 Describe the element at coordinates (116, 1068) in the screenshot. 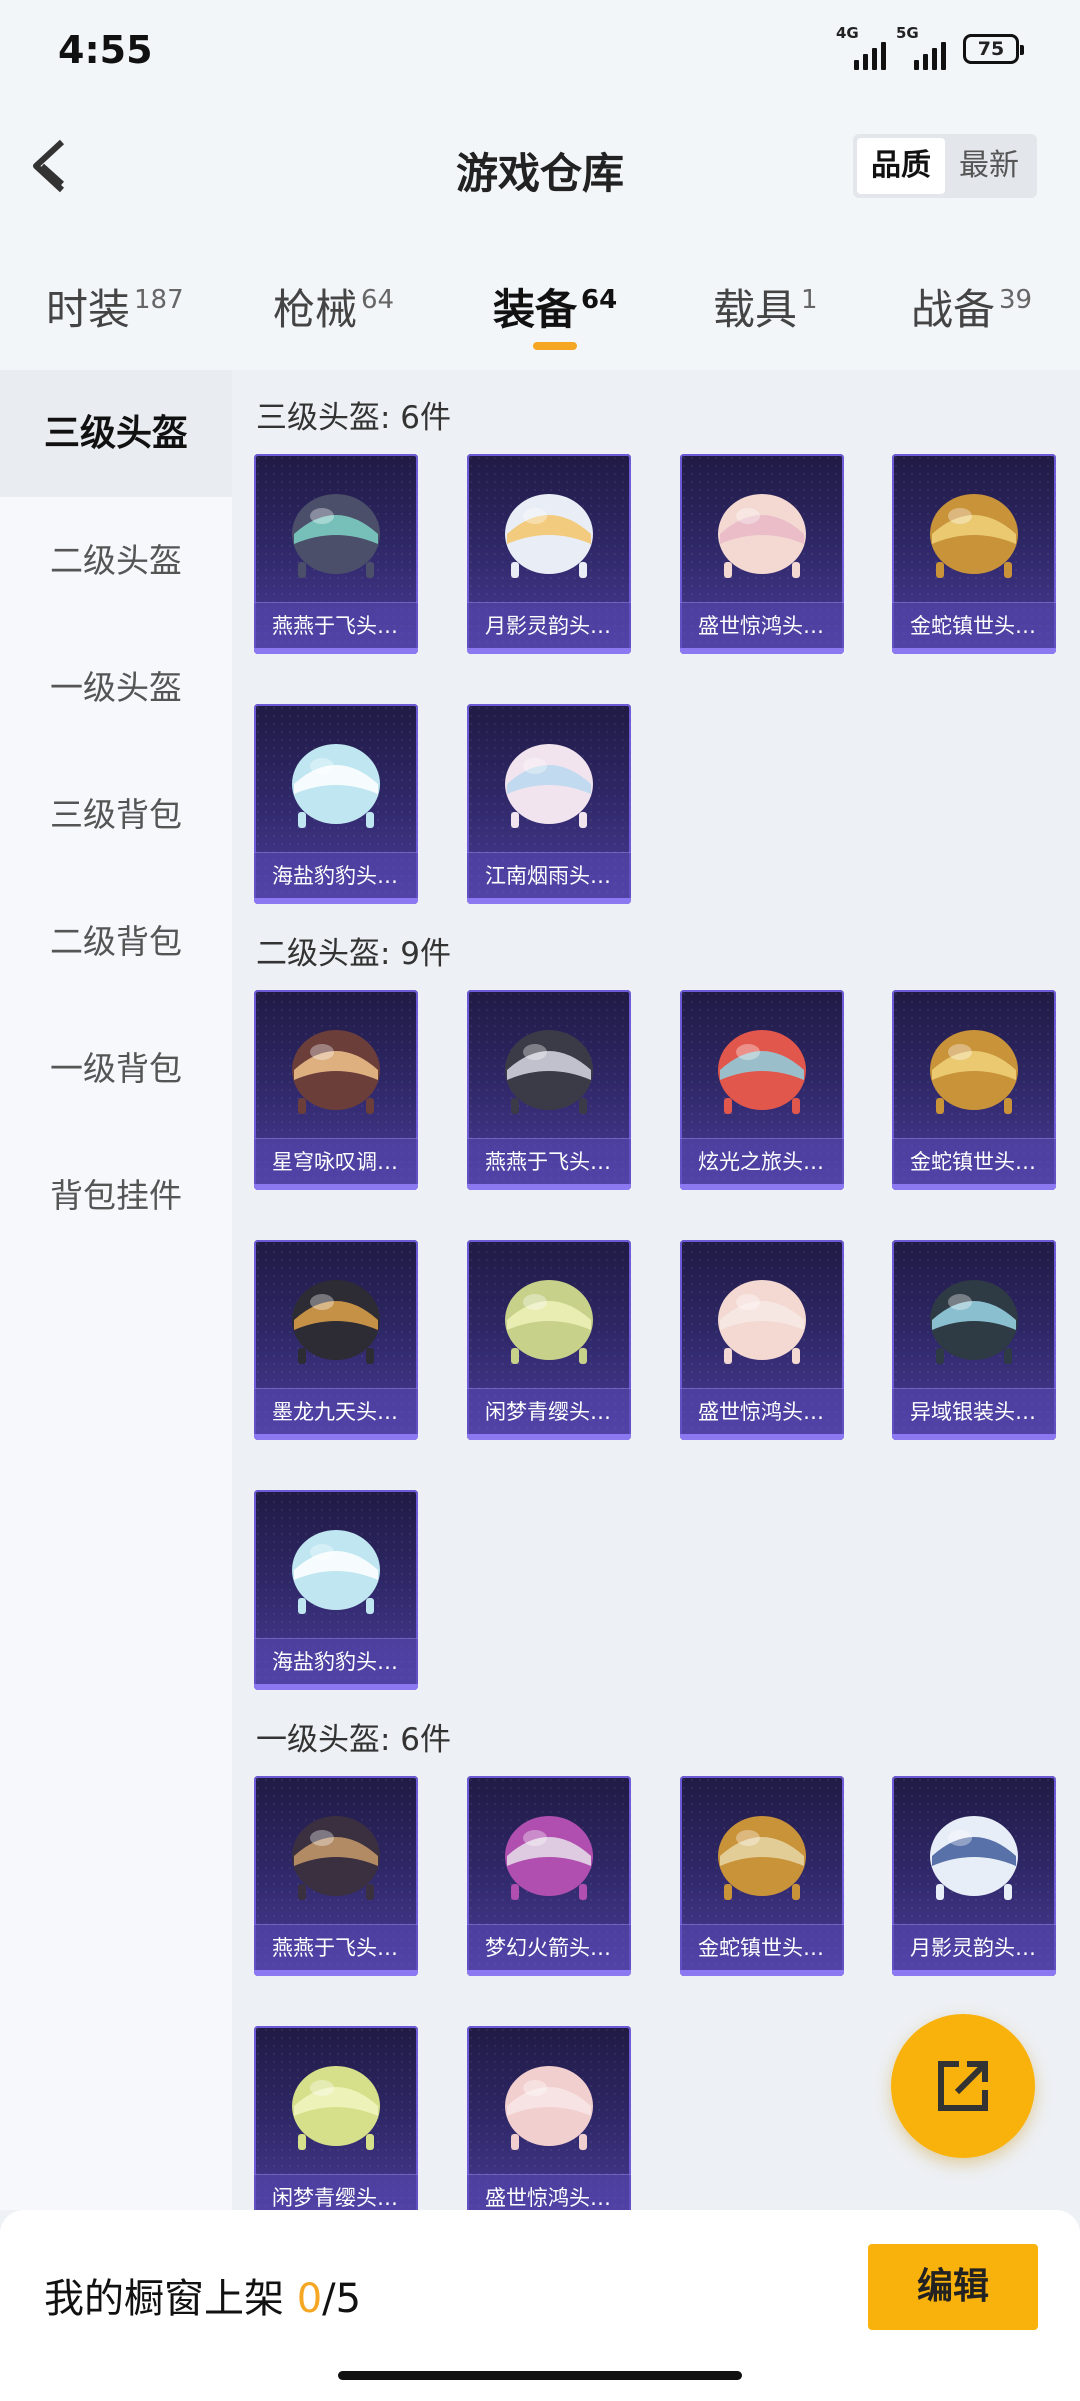

I see `sidebar-item-level1-backpack: 一级背包` at that location.